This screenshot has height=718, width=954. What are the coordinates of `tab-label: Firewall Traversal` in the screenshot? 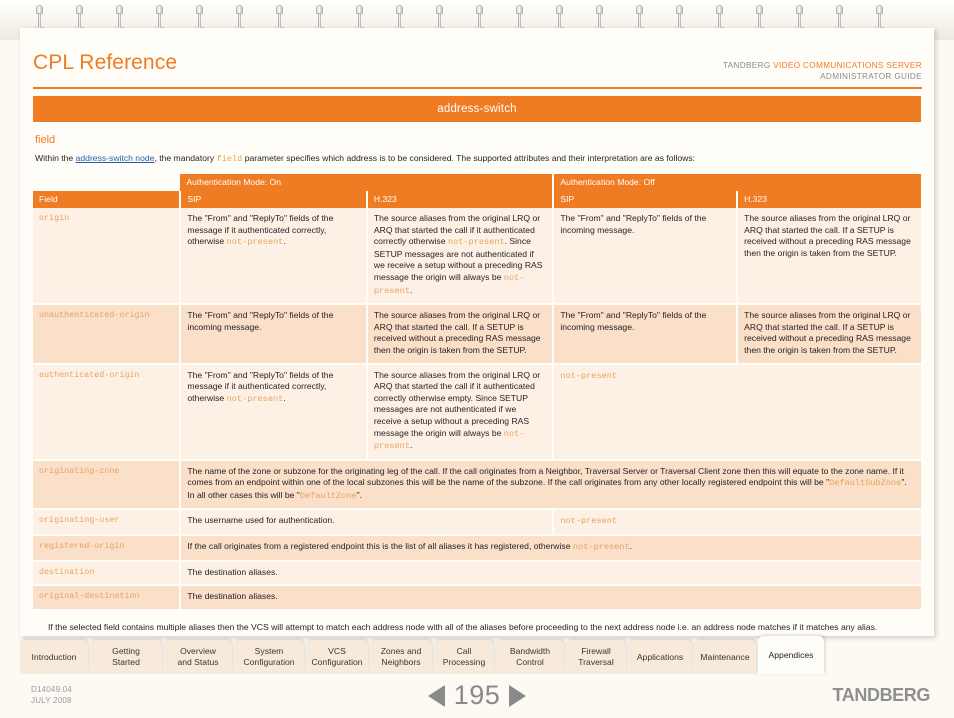 It's located at (596, 656).